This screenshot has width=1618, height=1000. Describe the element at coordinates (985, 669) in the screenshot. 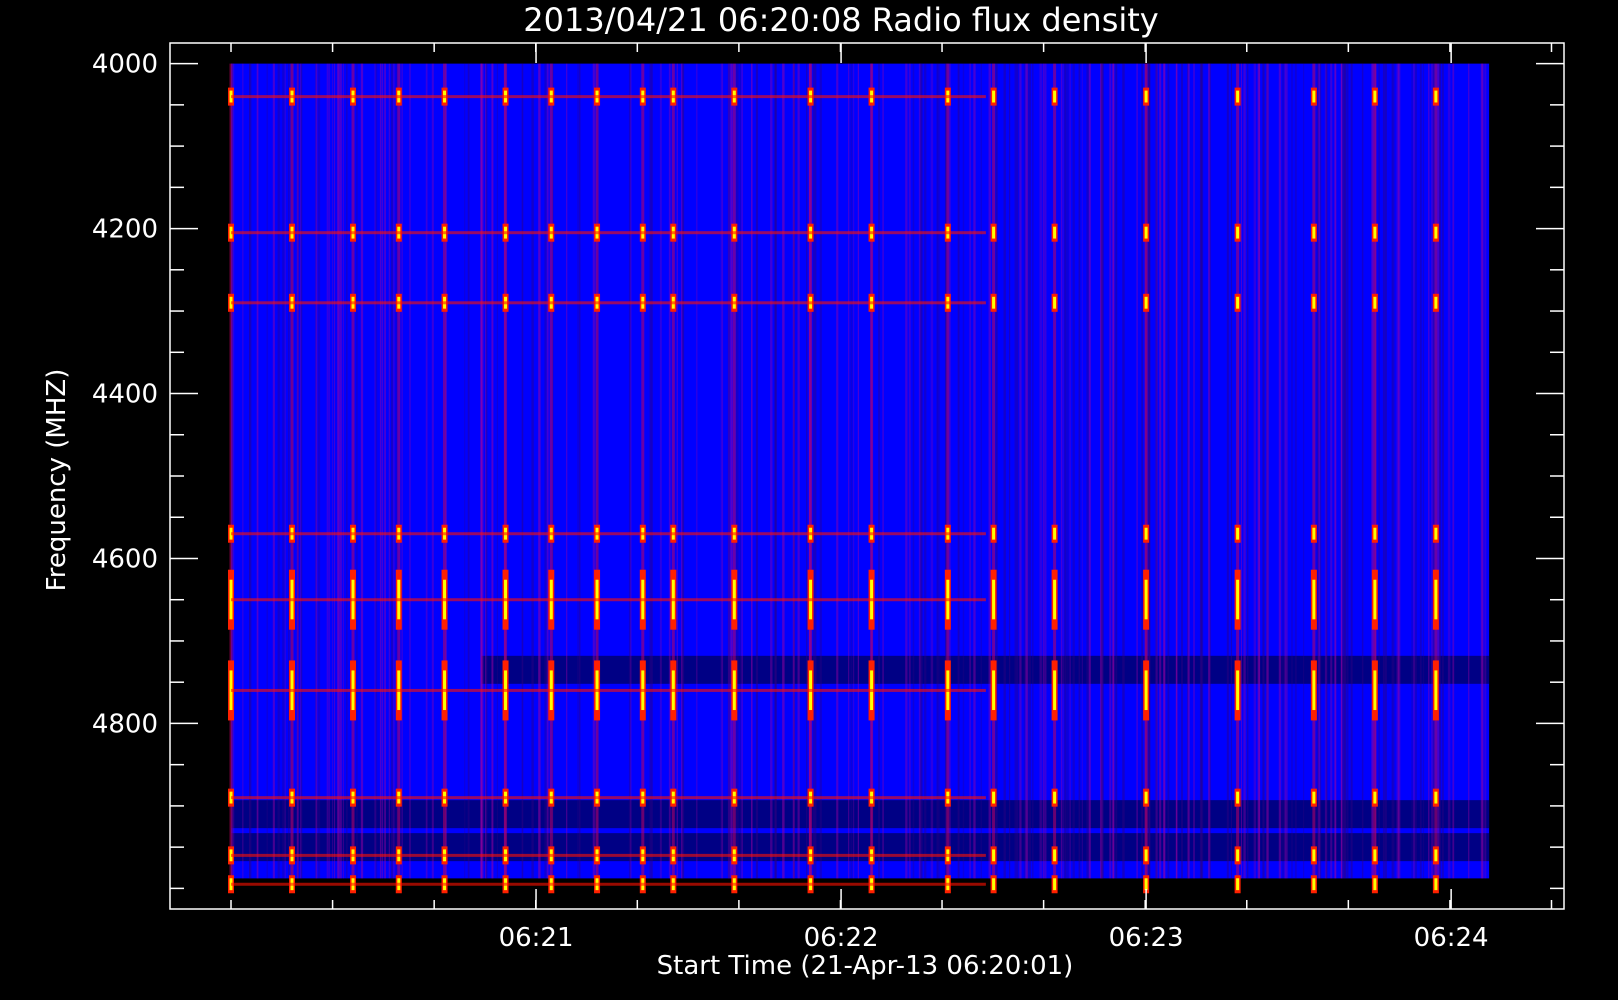

I see `dark-band` at that location.